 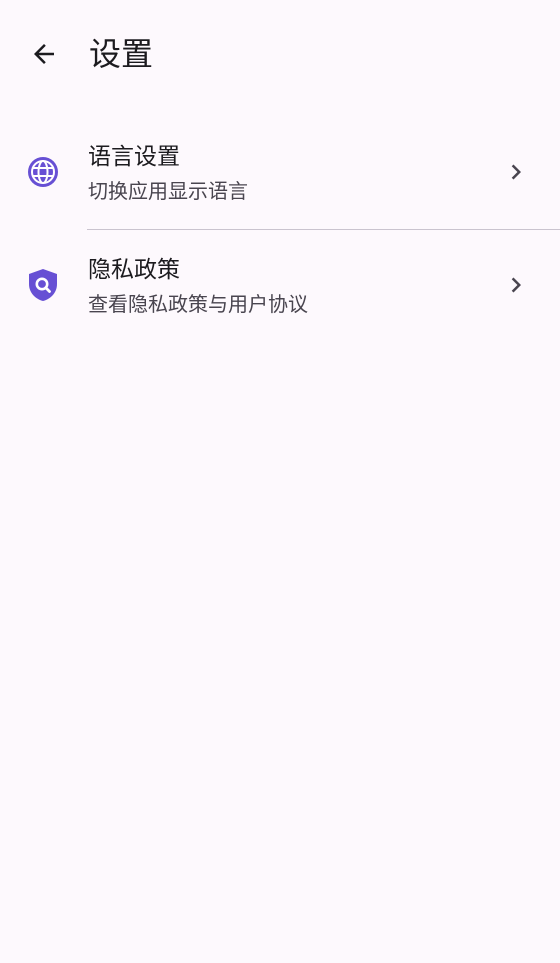 What do you see at coordinates (168, 191) in the screenshot?
I see `settings-item-subtitle: 切换应用显示语言` at bounding box center [168, 191].